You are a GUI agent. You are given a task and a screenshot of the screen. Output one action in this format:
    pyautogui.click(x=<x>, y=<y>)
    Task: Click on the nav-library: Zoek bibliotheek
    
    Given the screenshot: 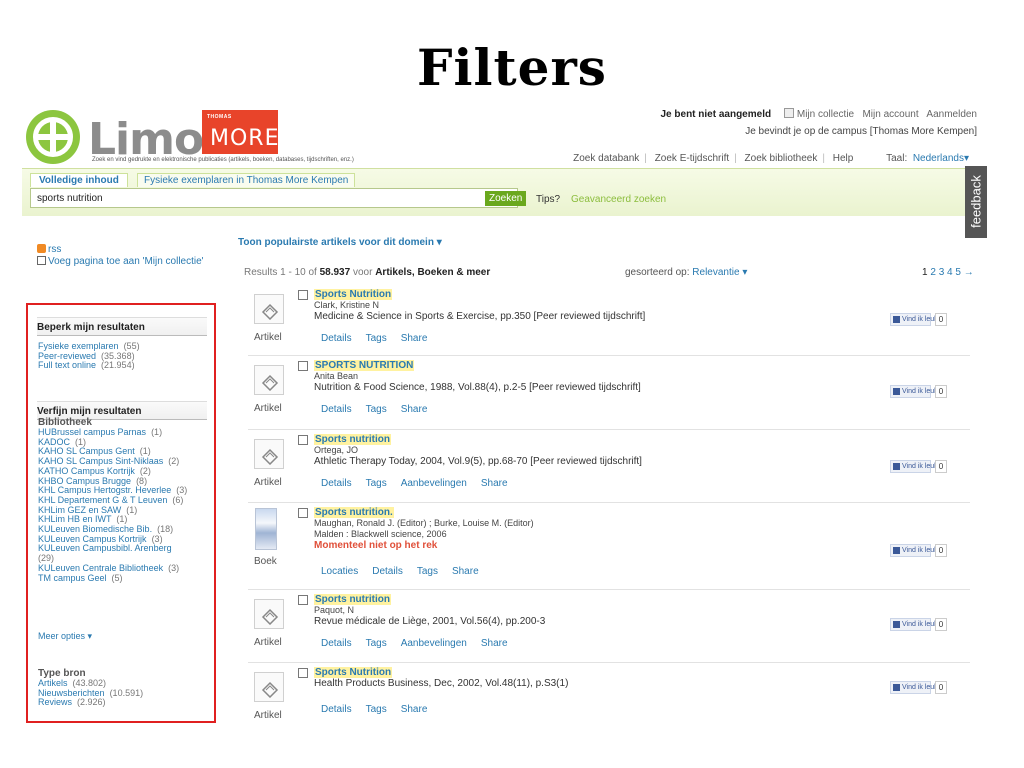 What is the action you would take?
    pyautogui.click(x=781, y=158)
    